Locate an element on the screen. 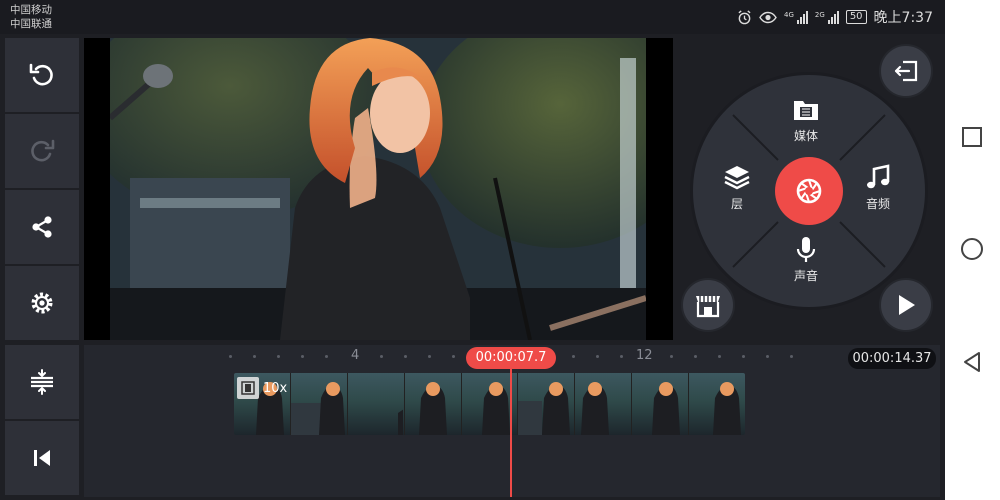 This screenshot has height=500, width=1000. video-clip: 10x is located at coordinates (489, 404).